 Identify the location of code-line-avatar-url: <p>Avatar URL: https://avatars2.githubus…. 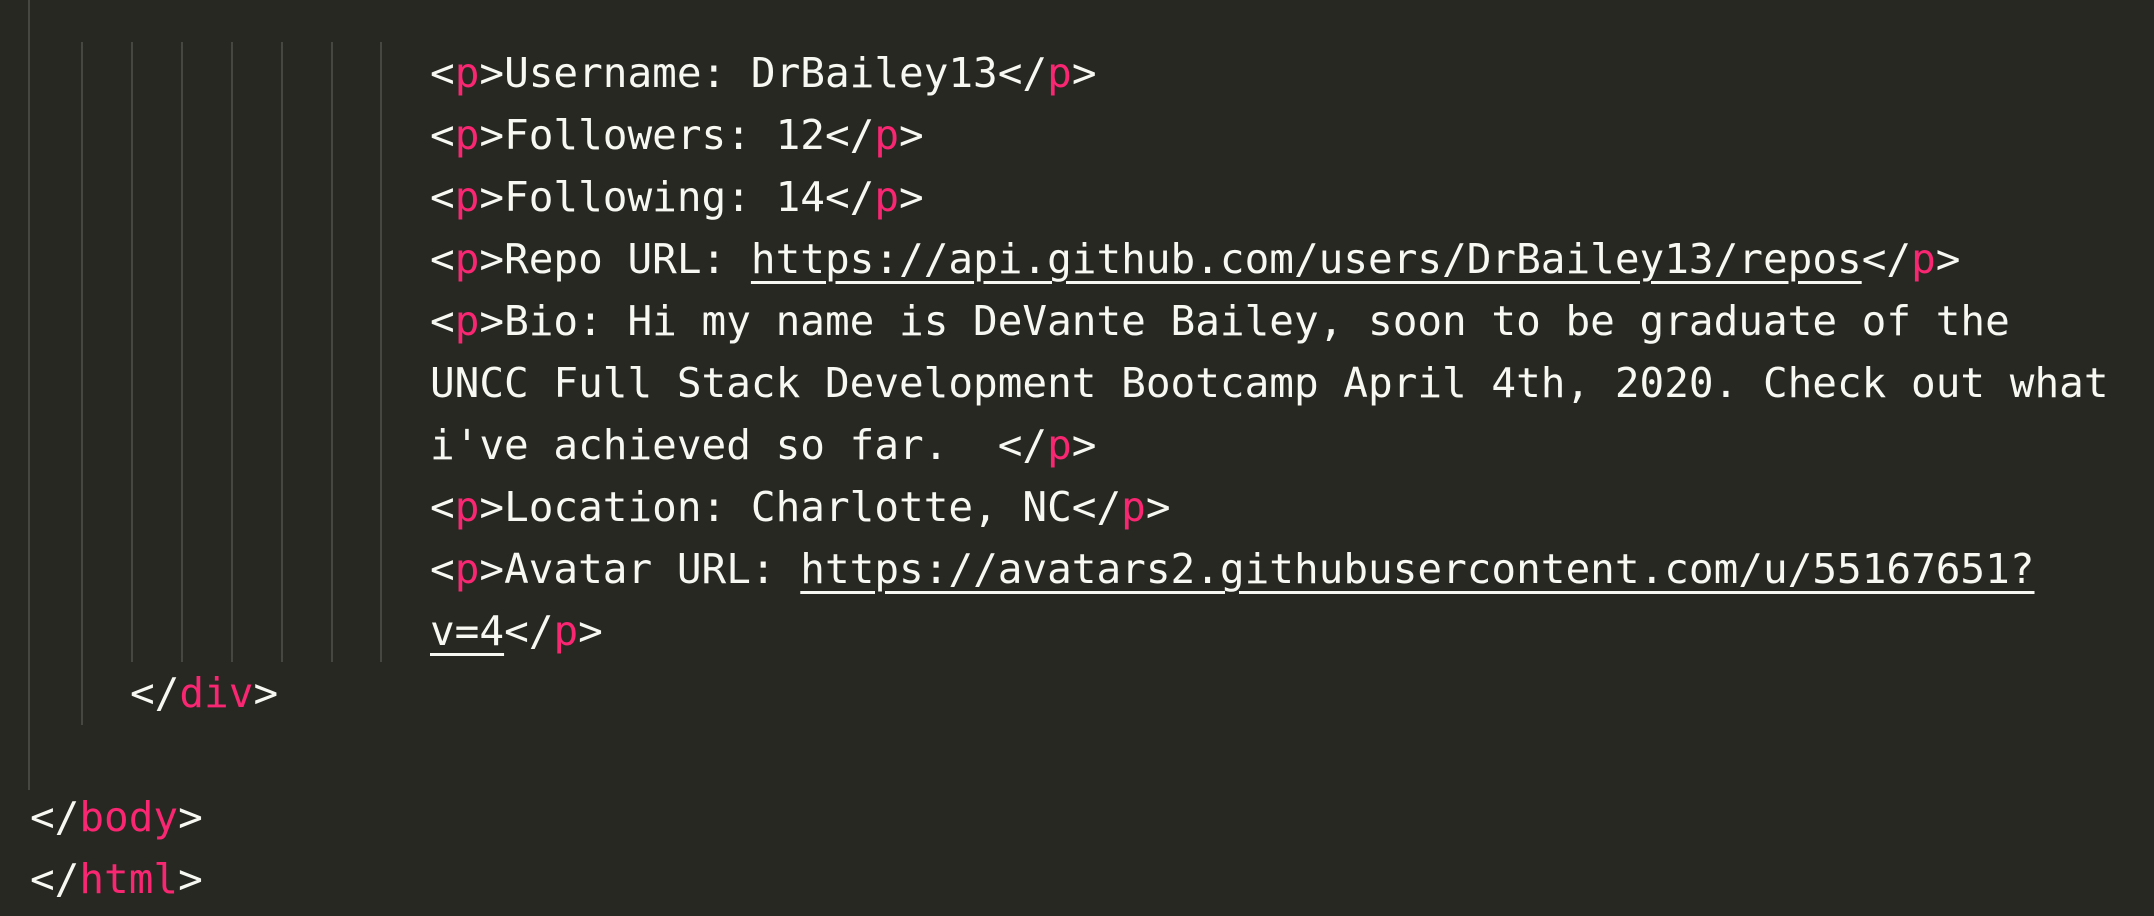
(1232, 569).